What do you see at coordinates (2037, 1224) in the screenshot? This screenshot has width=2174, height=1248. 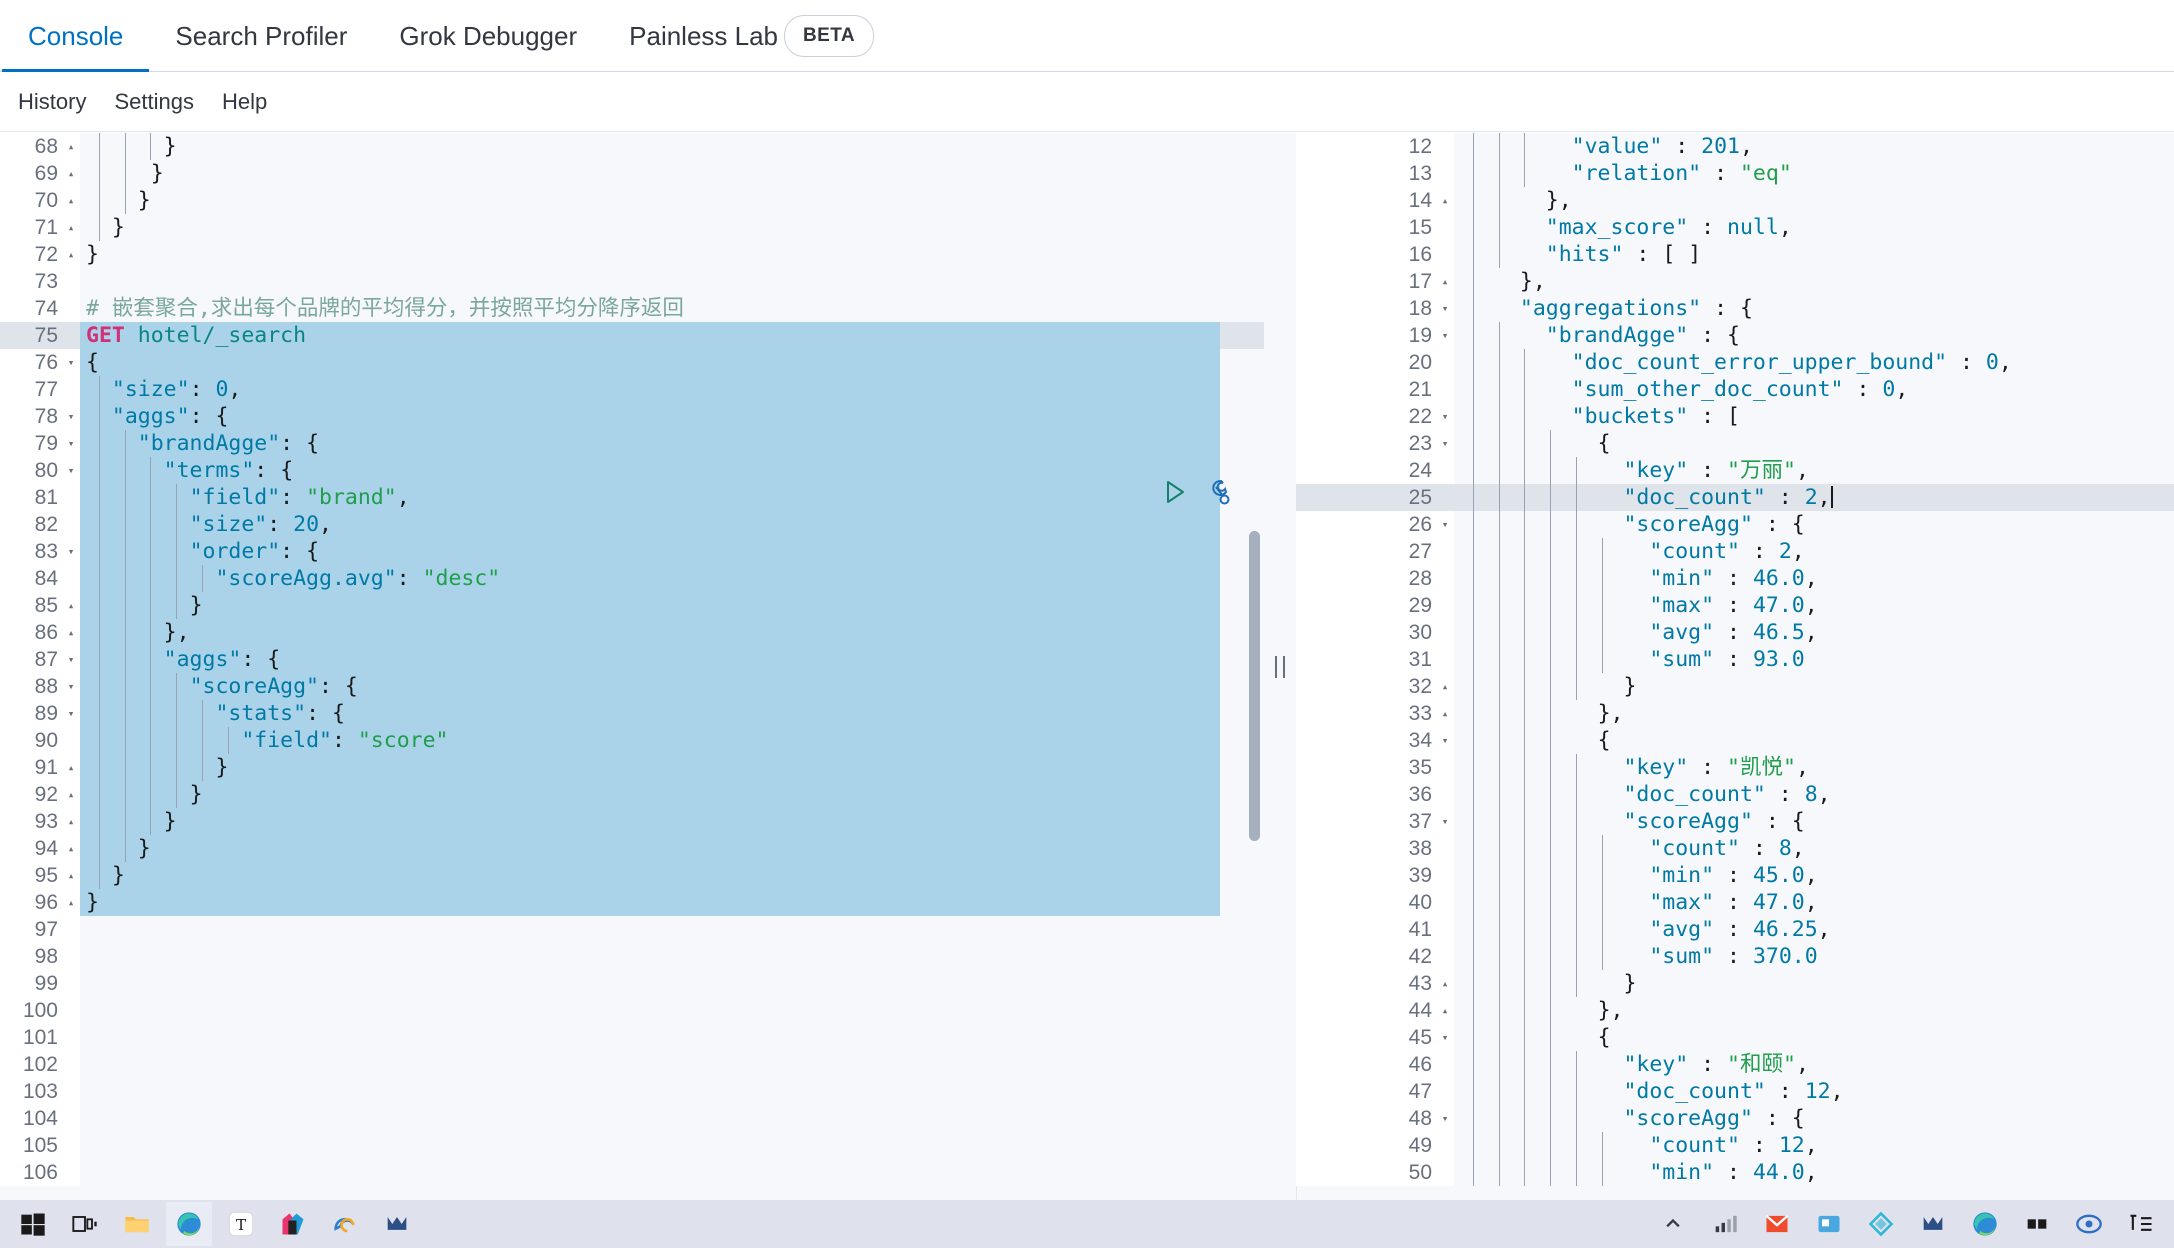 I see `grid-icon` at bounding box center [2037, 1224].